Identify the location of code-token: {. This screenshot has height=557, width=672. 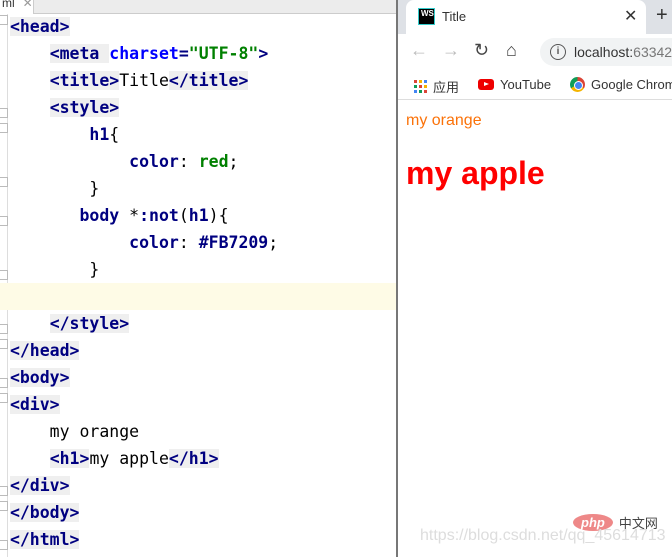
(114, 134).